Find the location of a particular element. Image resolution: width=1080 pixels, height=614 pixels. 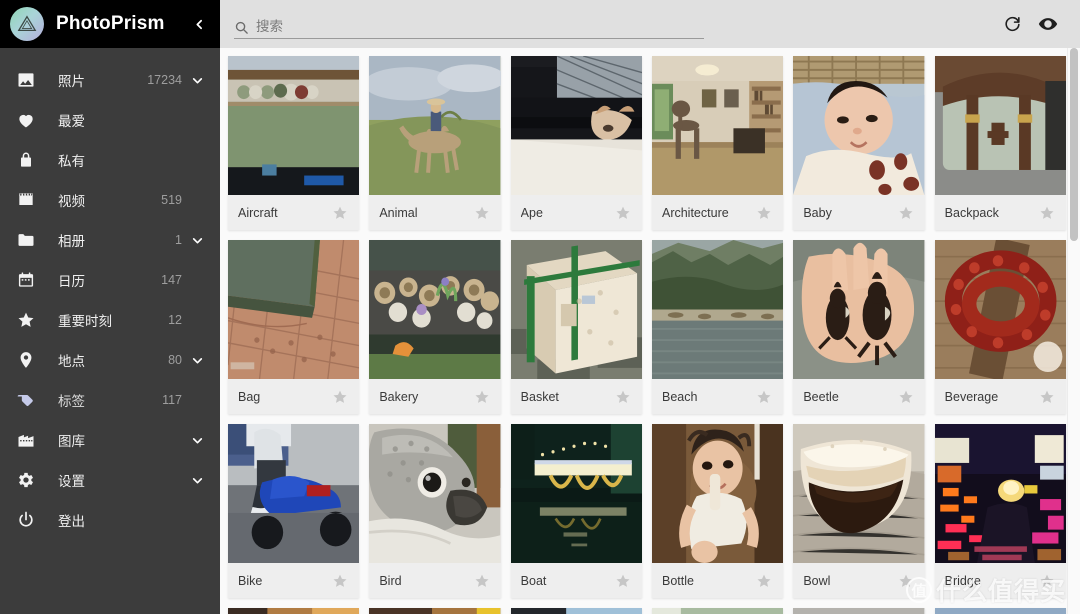

label-card: Backpack is located at coordinates (1000, 143).